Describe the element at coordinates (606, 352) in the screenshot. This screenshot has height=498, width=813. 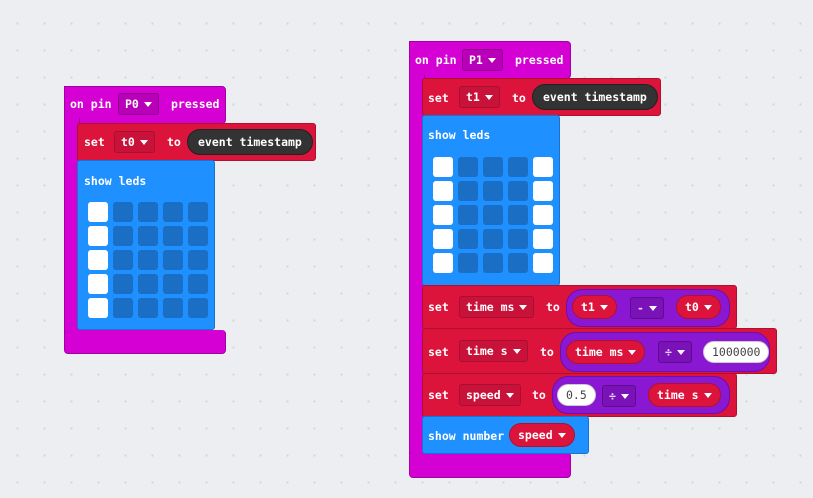
I see `time-ms-reporter: time ms` at that location.